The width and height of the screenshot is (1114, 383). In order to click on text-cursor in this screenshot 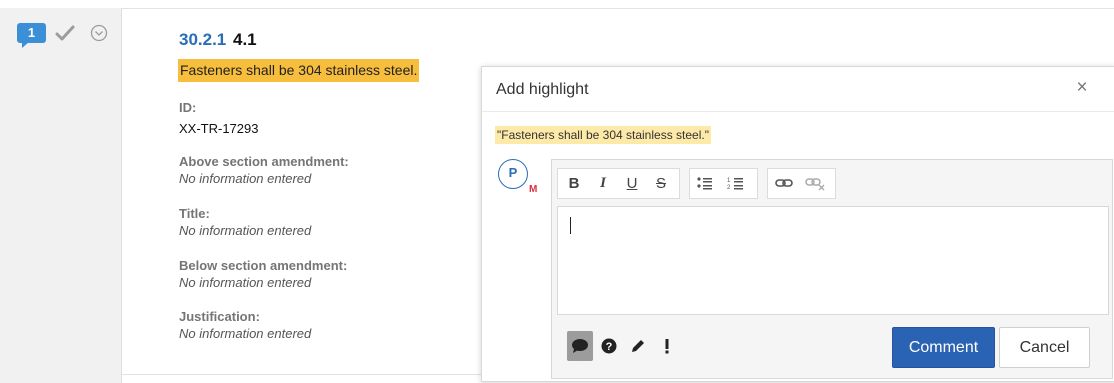, I will do `click(570, 225)`.